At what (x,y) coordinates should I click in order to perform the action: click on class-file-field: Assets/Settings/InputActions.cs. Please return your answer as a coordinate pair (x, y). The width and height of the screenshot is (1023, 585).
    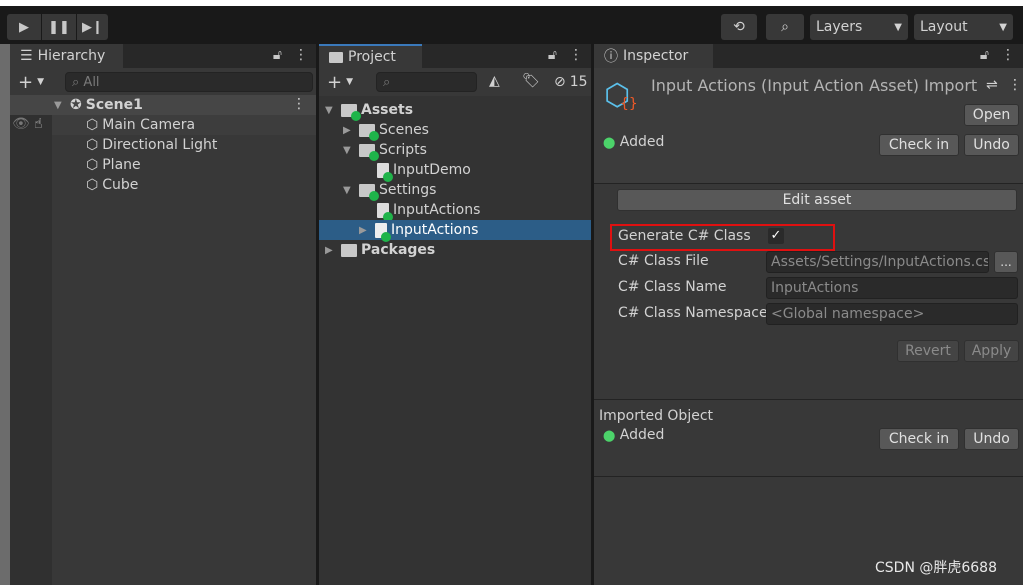
    Looking at the image, I should click on (877, 262).